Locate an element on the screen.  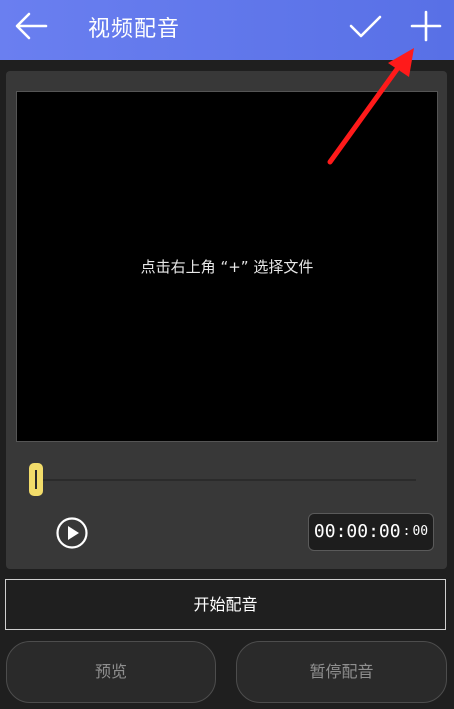
back-button is located at coordinates (32, 26).